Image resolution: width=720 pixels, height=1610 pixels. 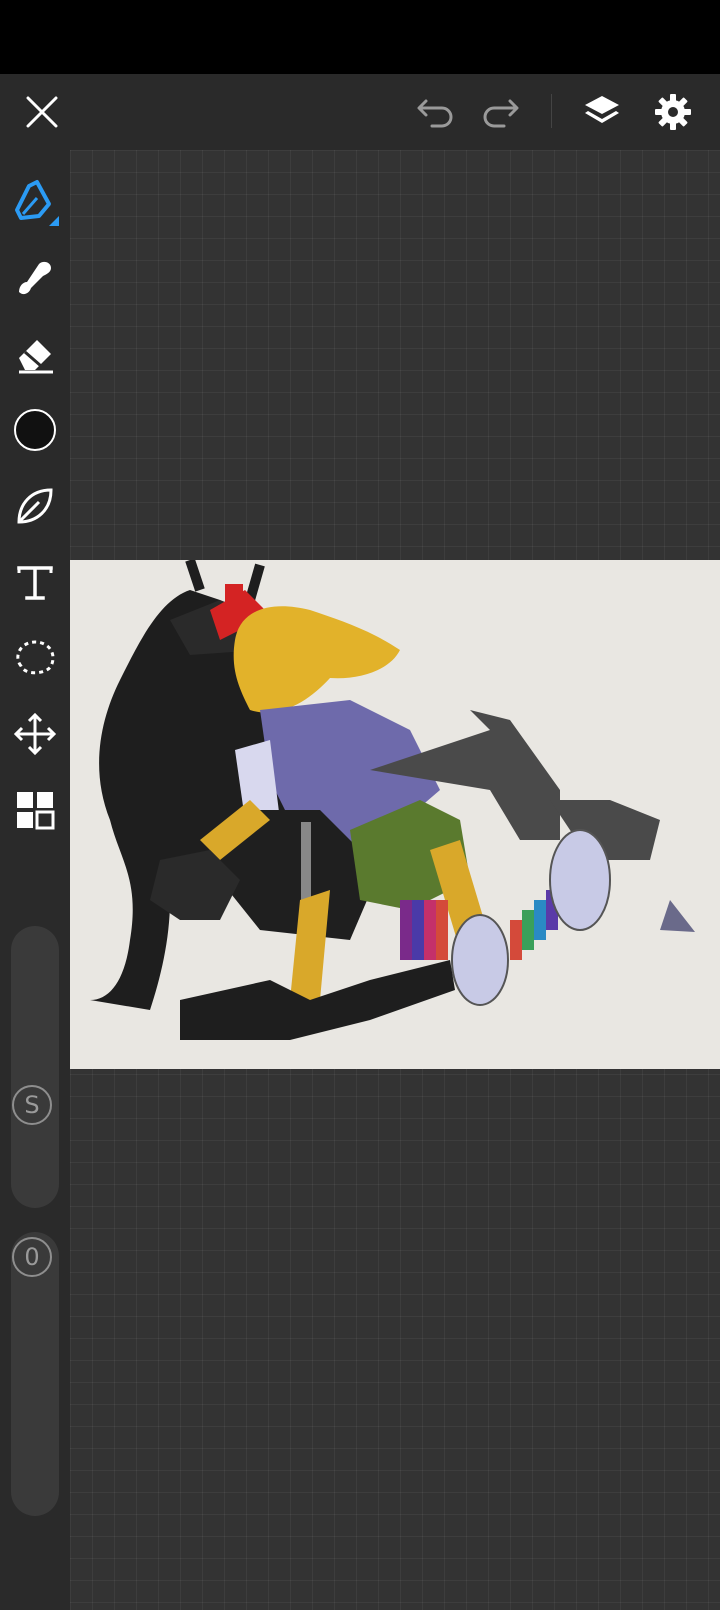 I want to click on redo-icon, so click(x=501, y=113).